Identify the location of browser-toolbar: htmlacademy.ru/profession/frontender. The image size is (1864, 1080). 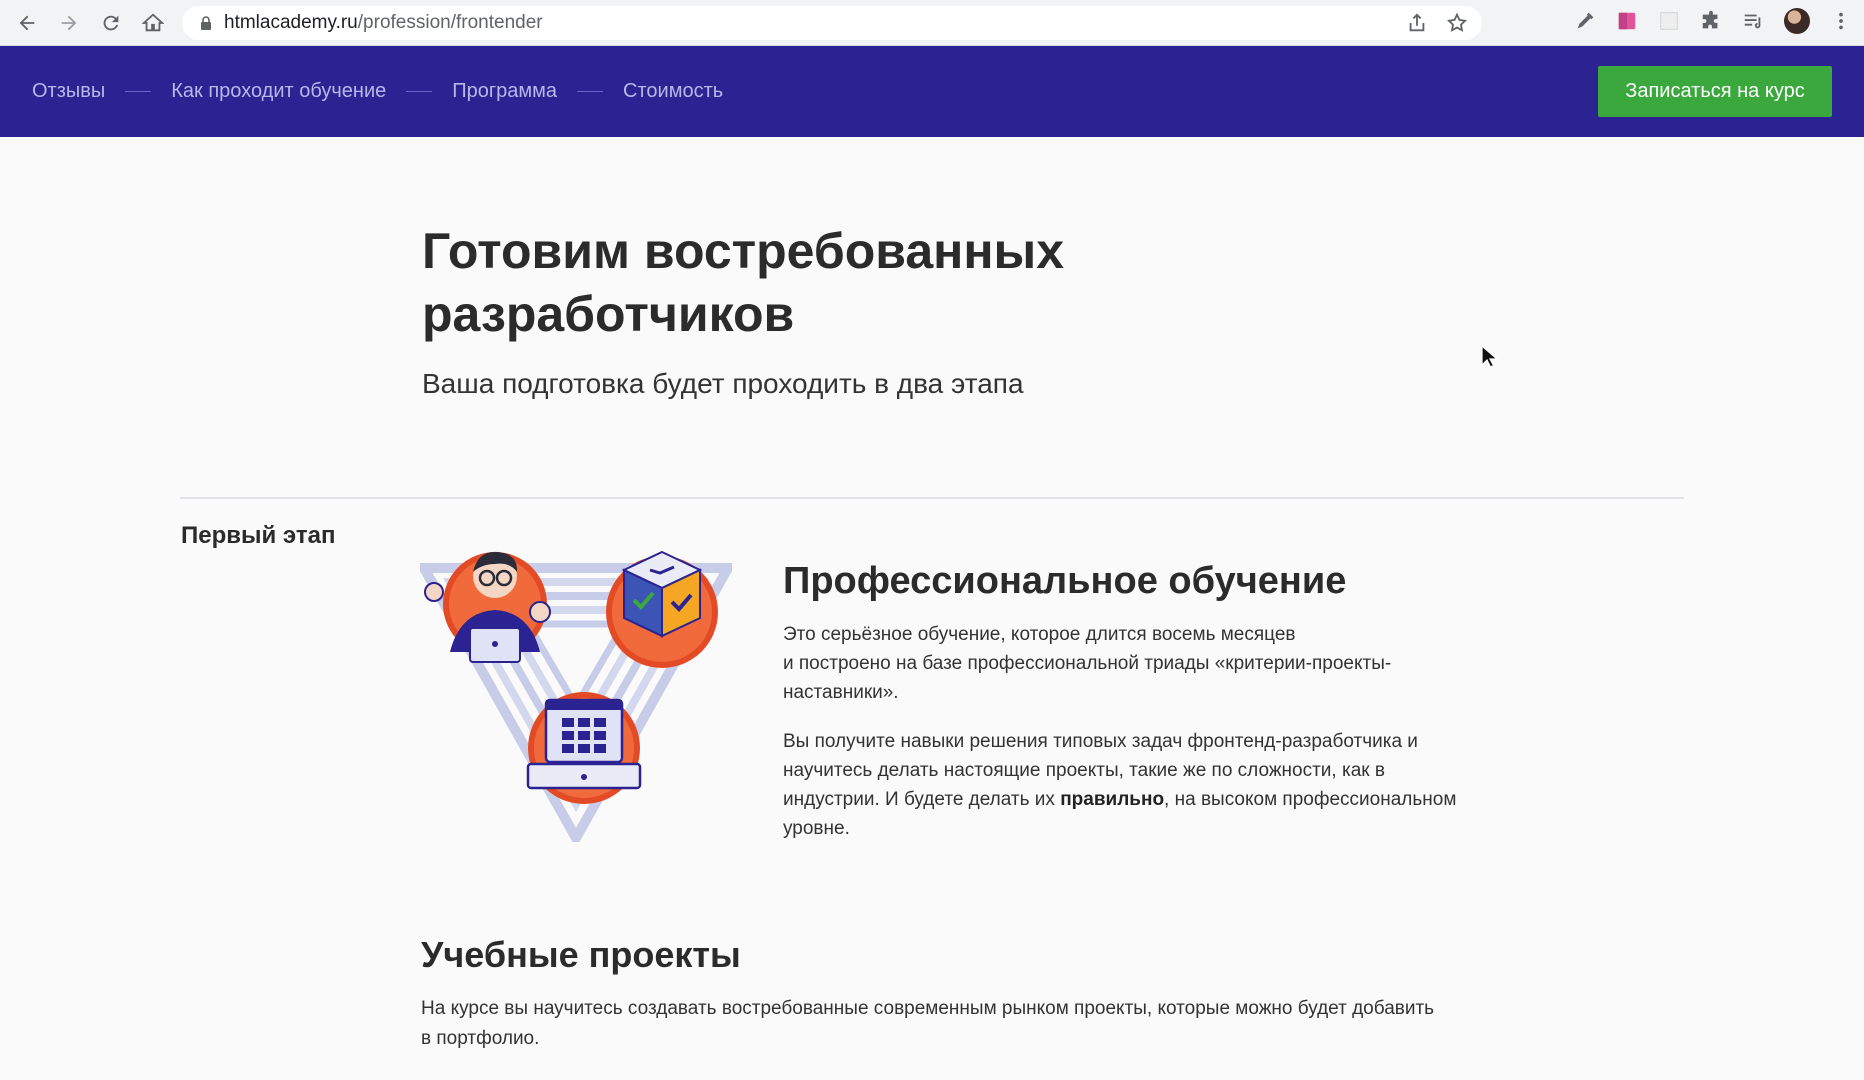
(932, 23).